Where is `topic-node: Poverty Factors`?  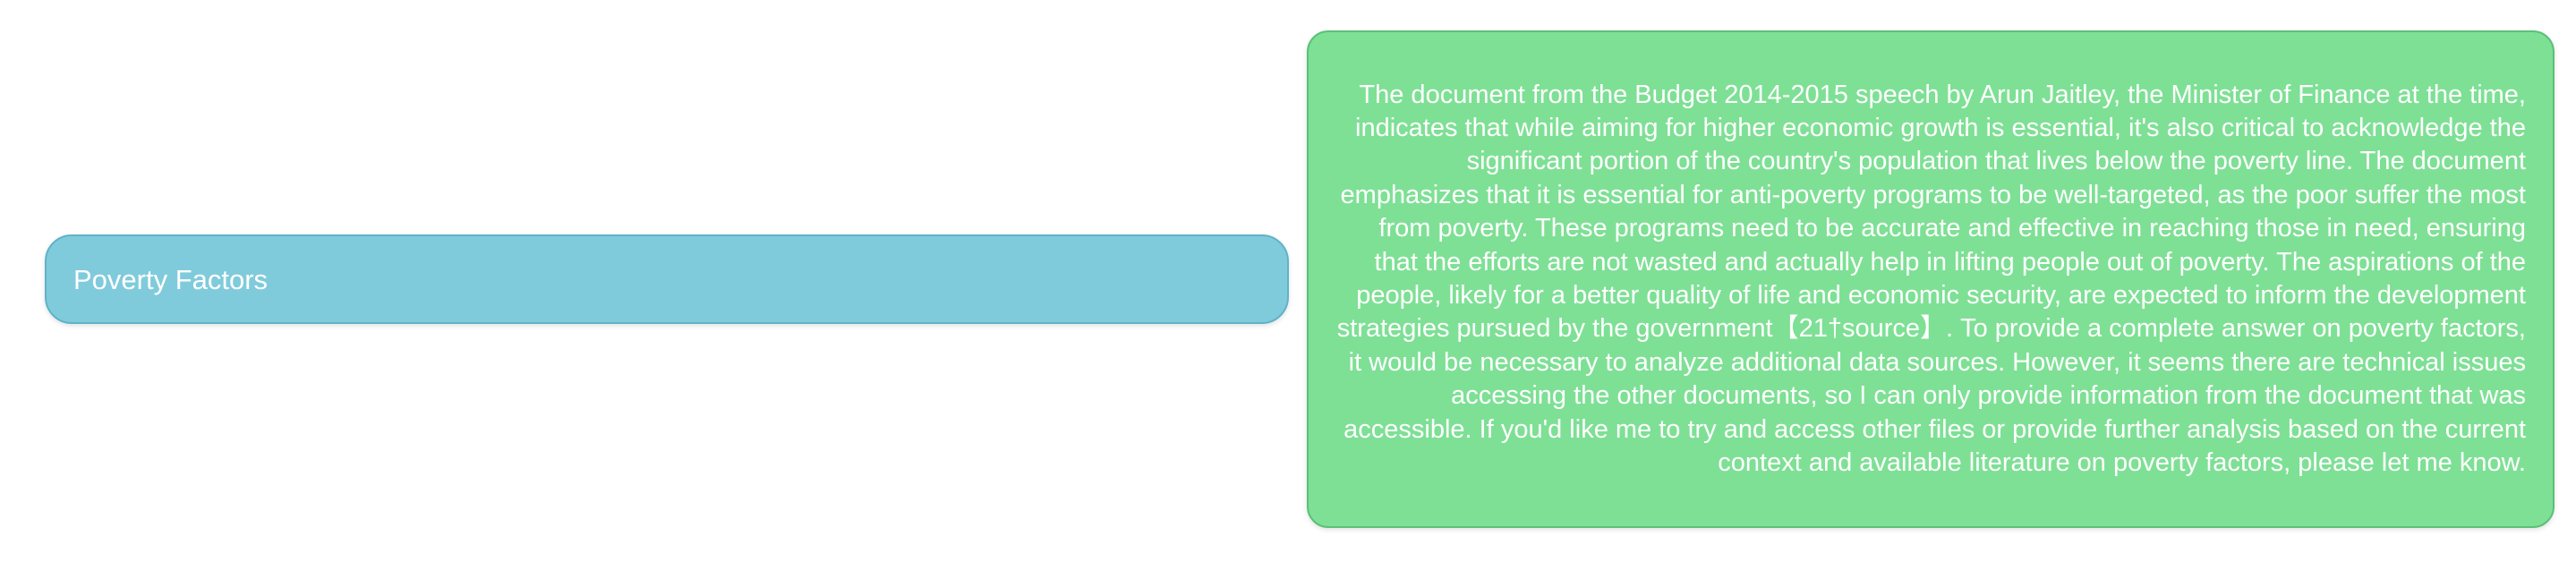
topic-node: Poverty Factors is located at coordinates (667, 279).